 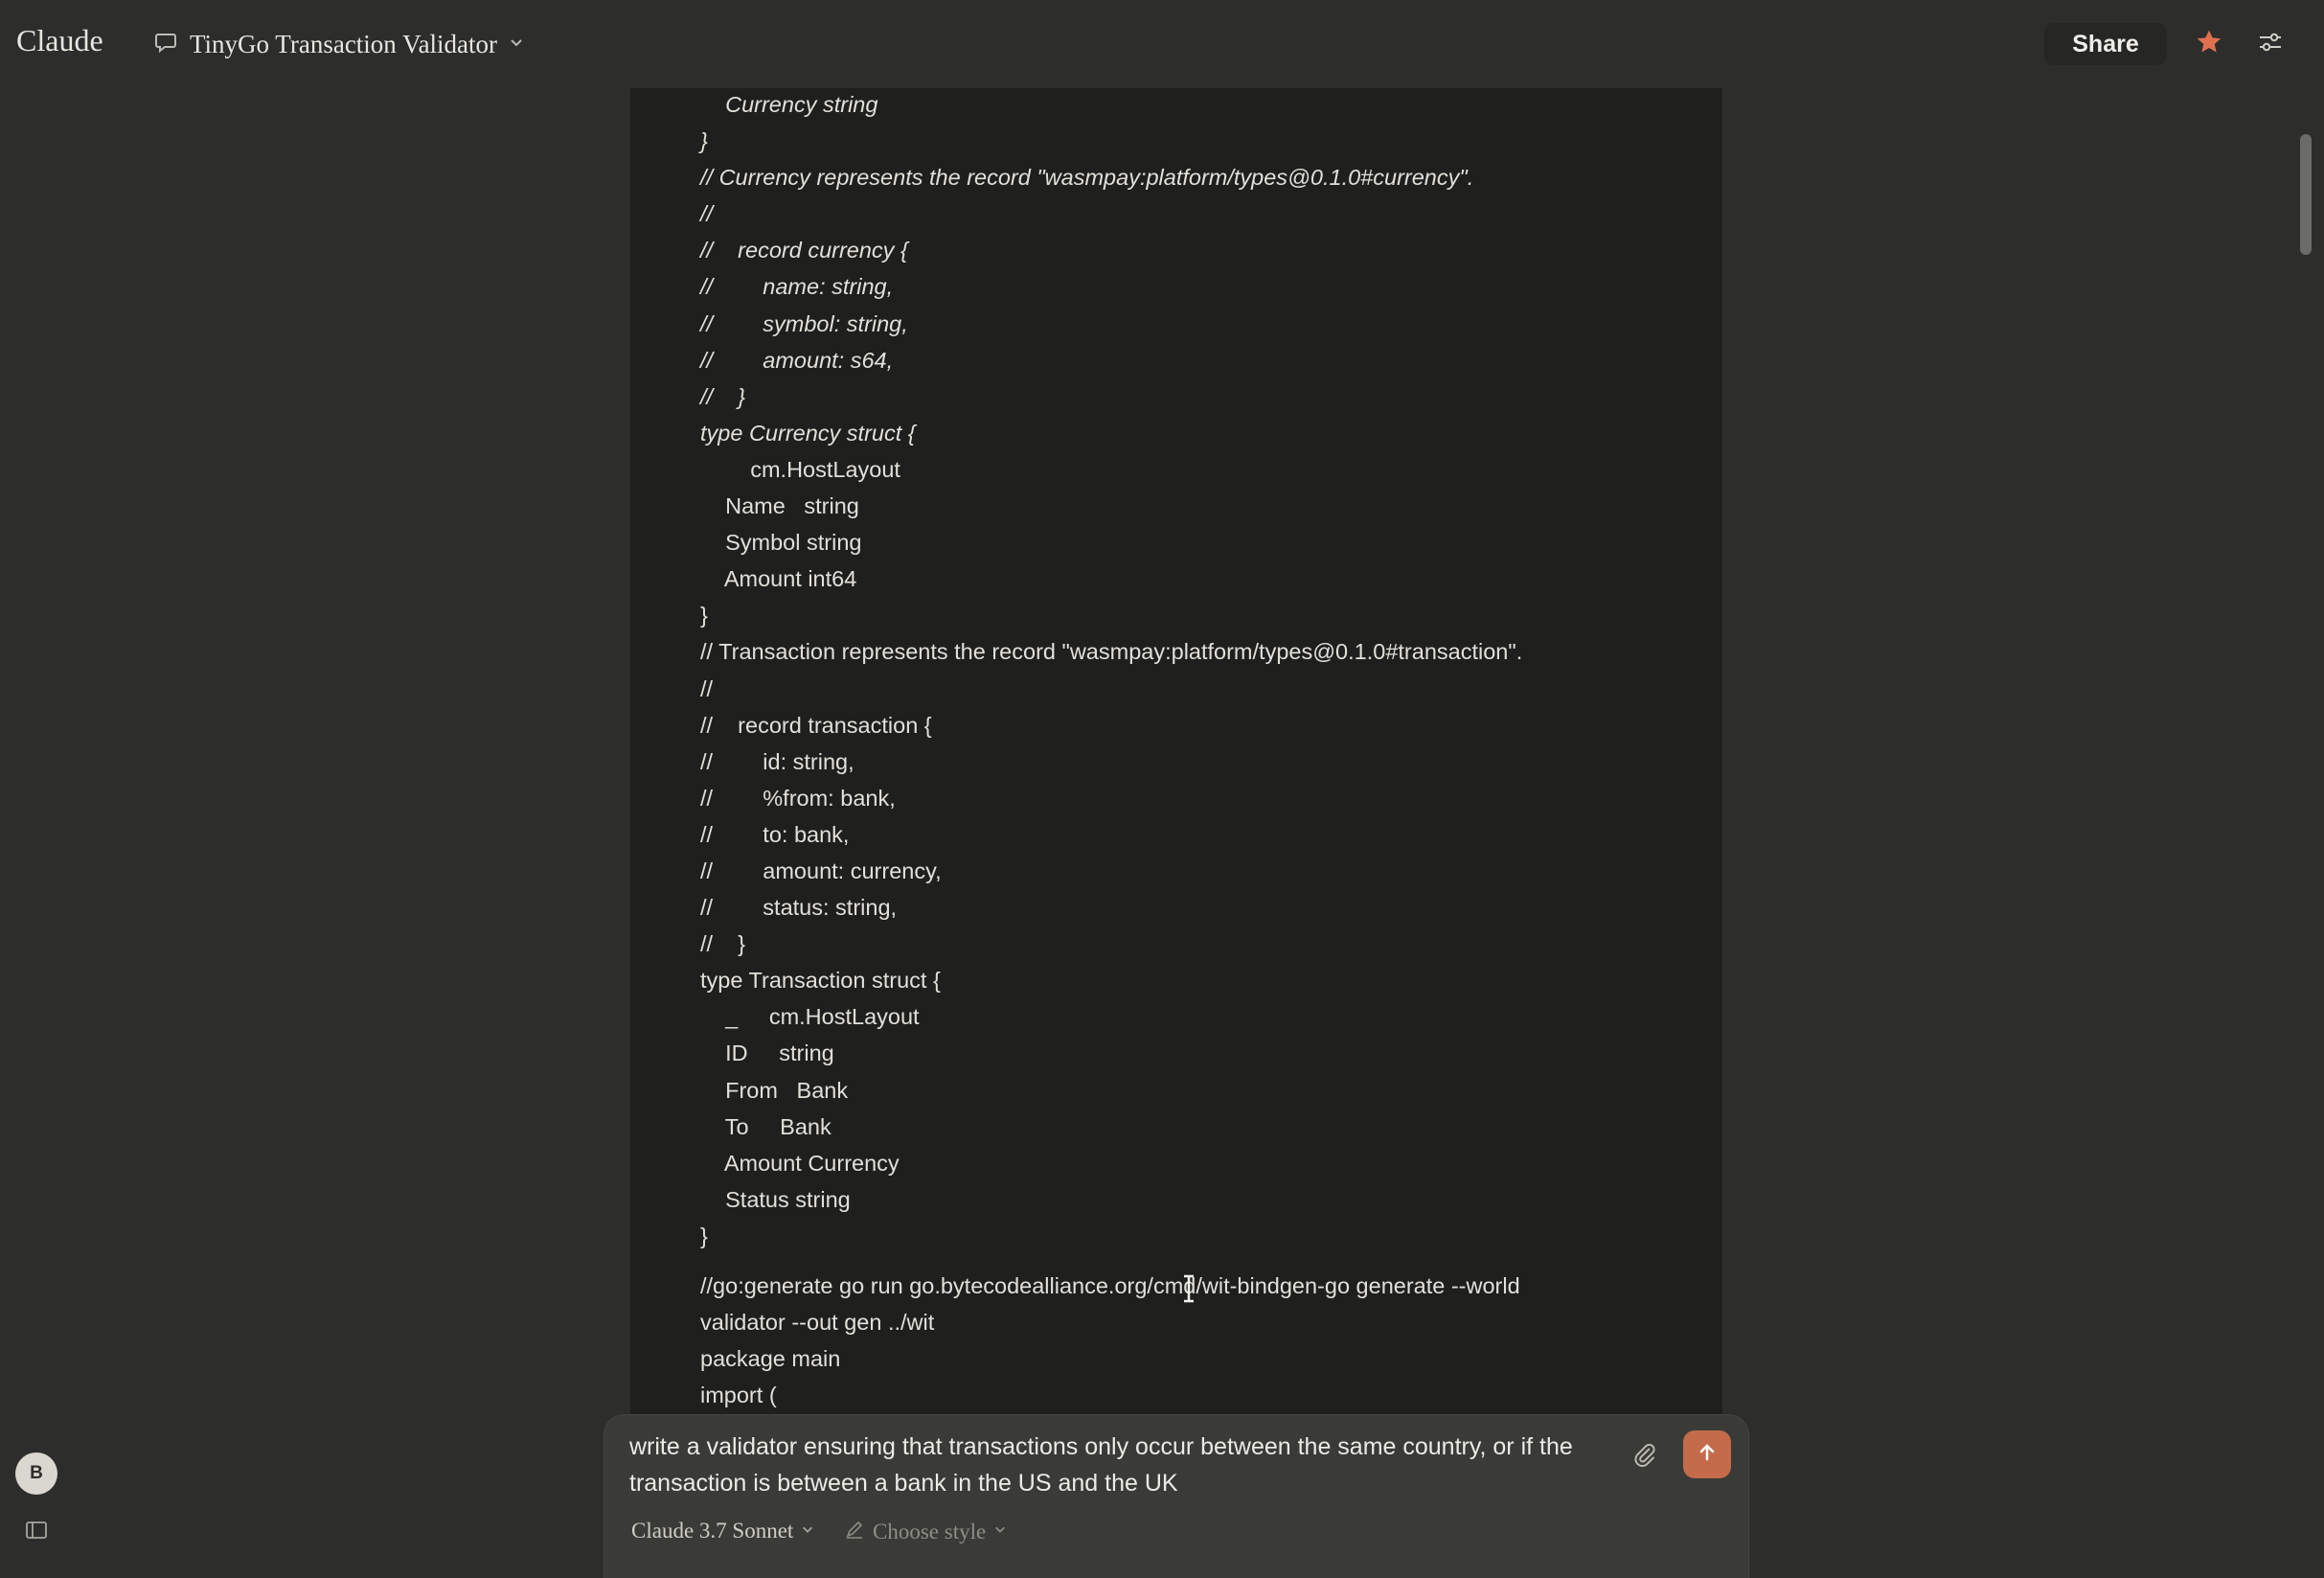 I want to click on brand-logo: Claude, so click(x=59, y=40).